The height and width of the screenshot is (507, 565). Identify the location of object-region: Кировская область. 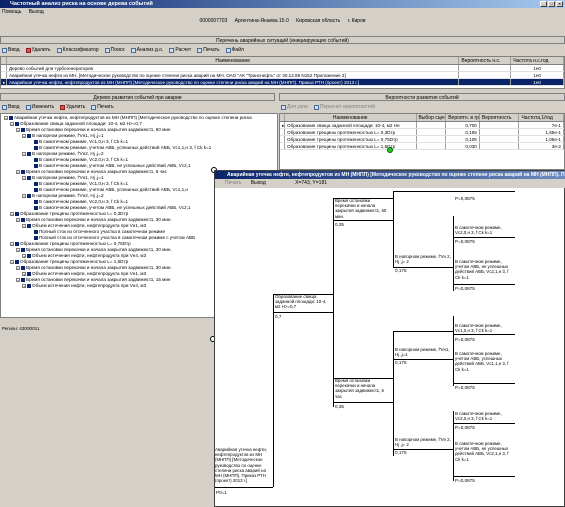
(318, 21).